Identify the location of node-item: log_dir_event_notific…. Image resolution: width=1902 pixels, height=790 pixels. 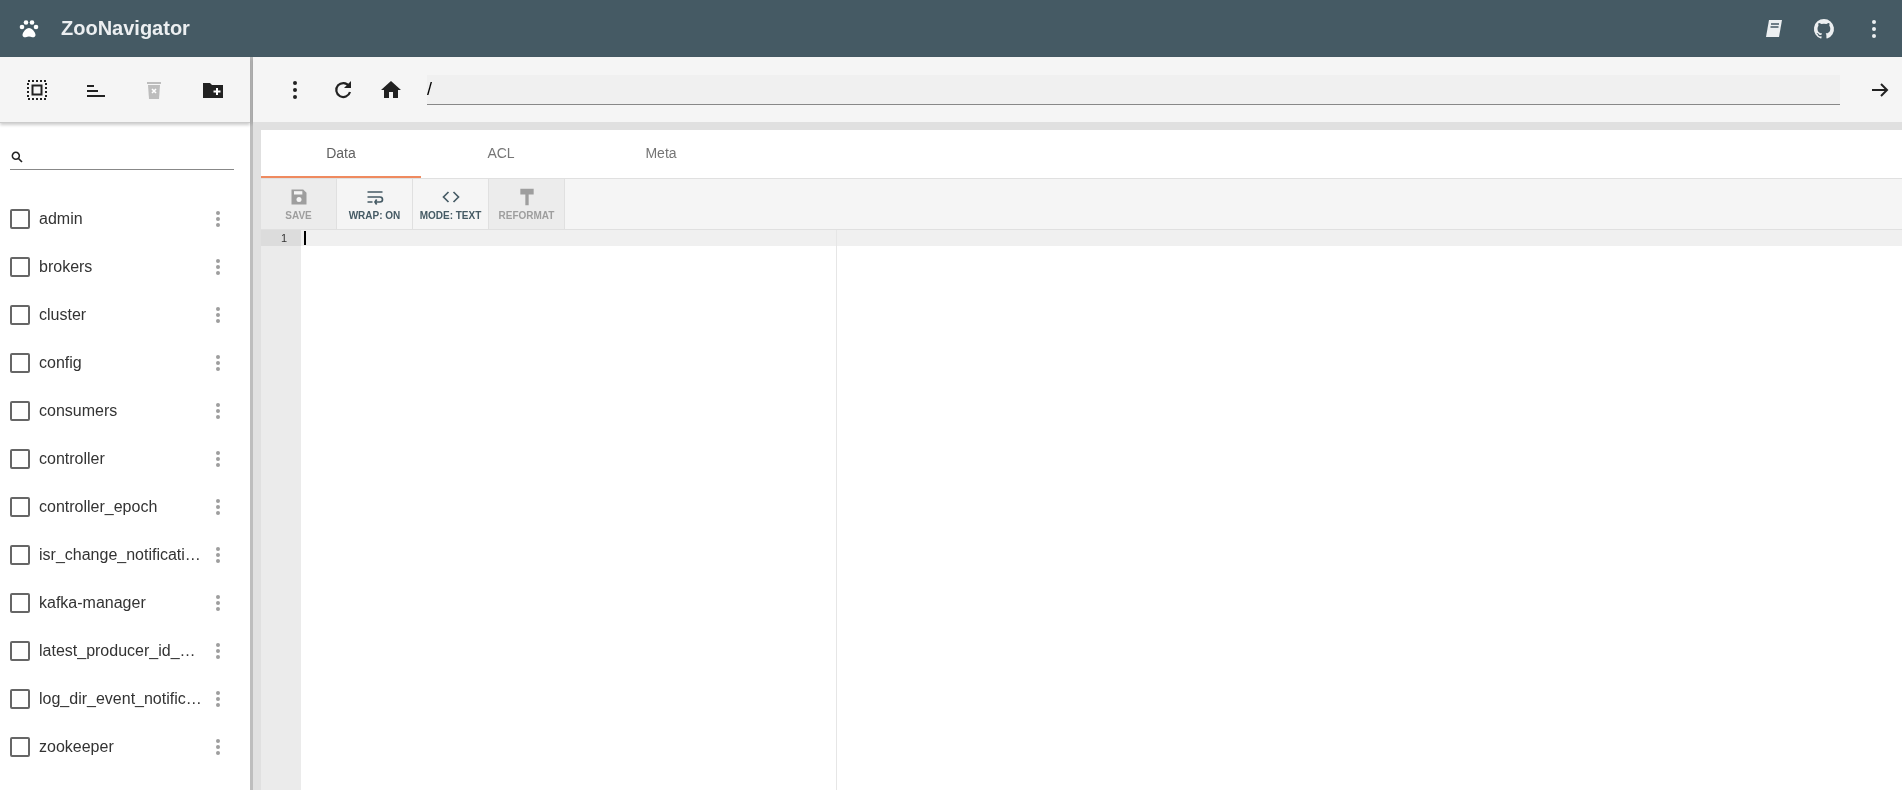
(127, 699).